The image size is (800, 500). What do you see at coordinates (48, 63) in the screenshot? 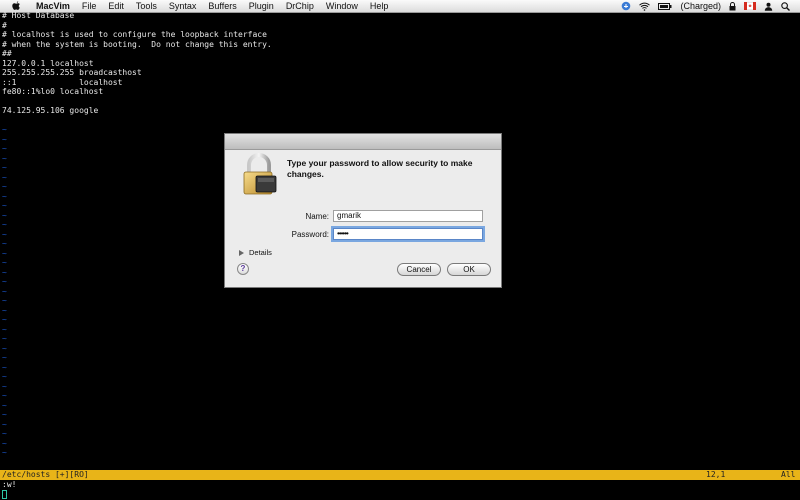
I see `buffer-line: 127.0.0.1 localhost` at bounding box center [48, 63].